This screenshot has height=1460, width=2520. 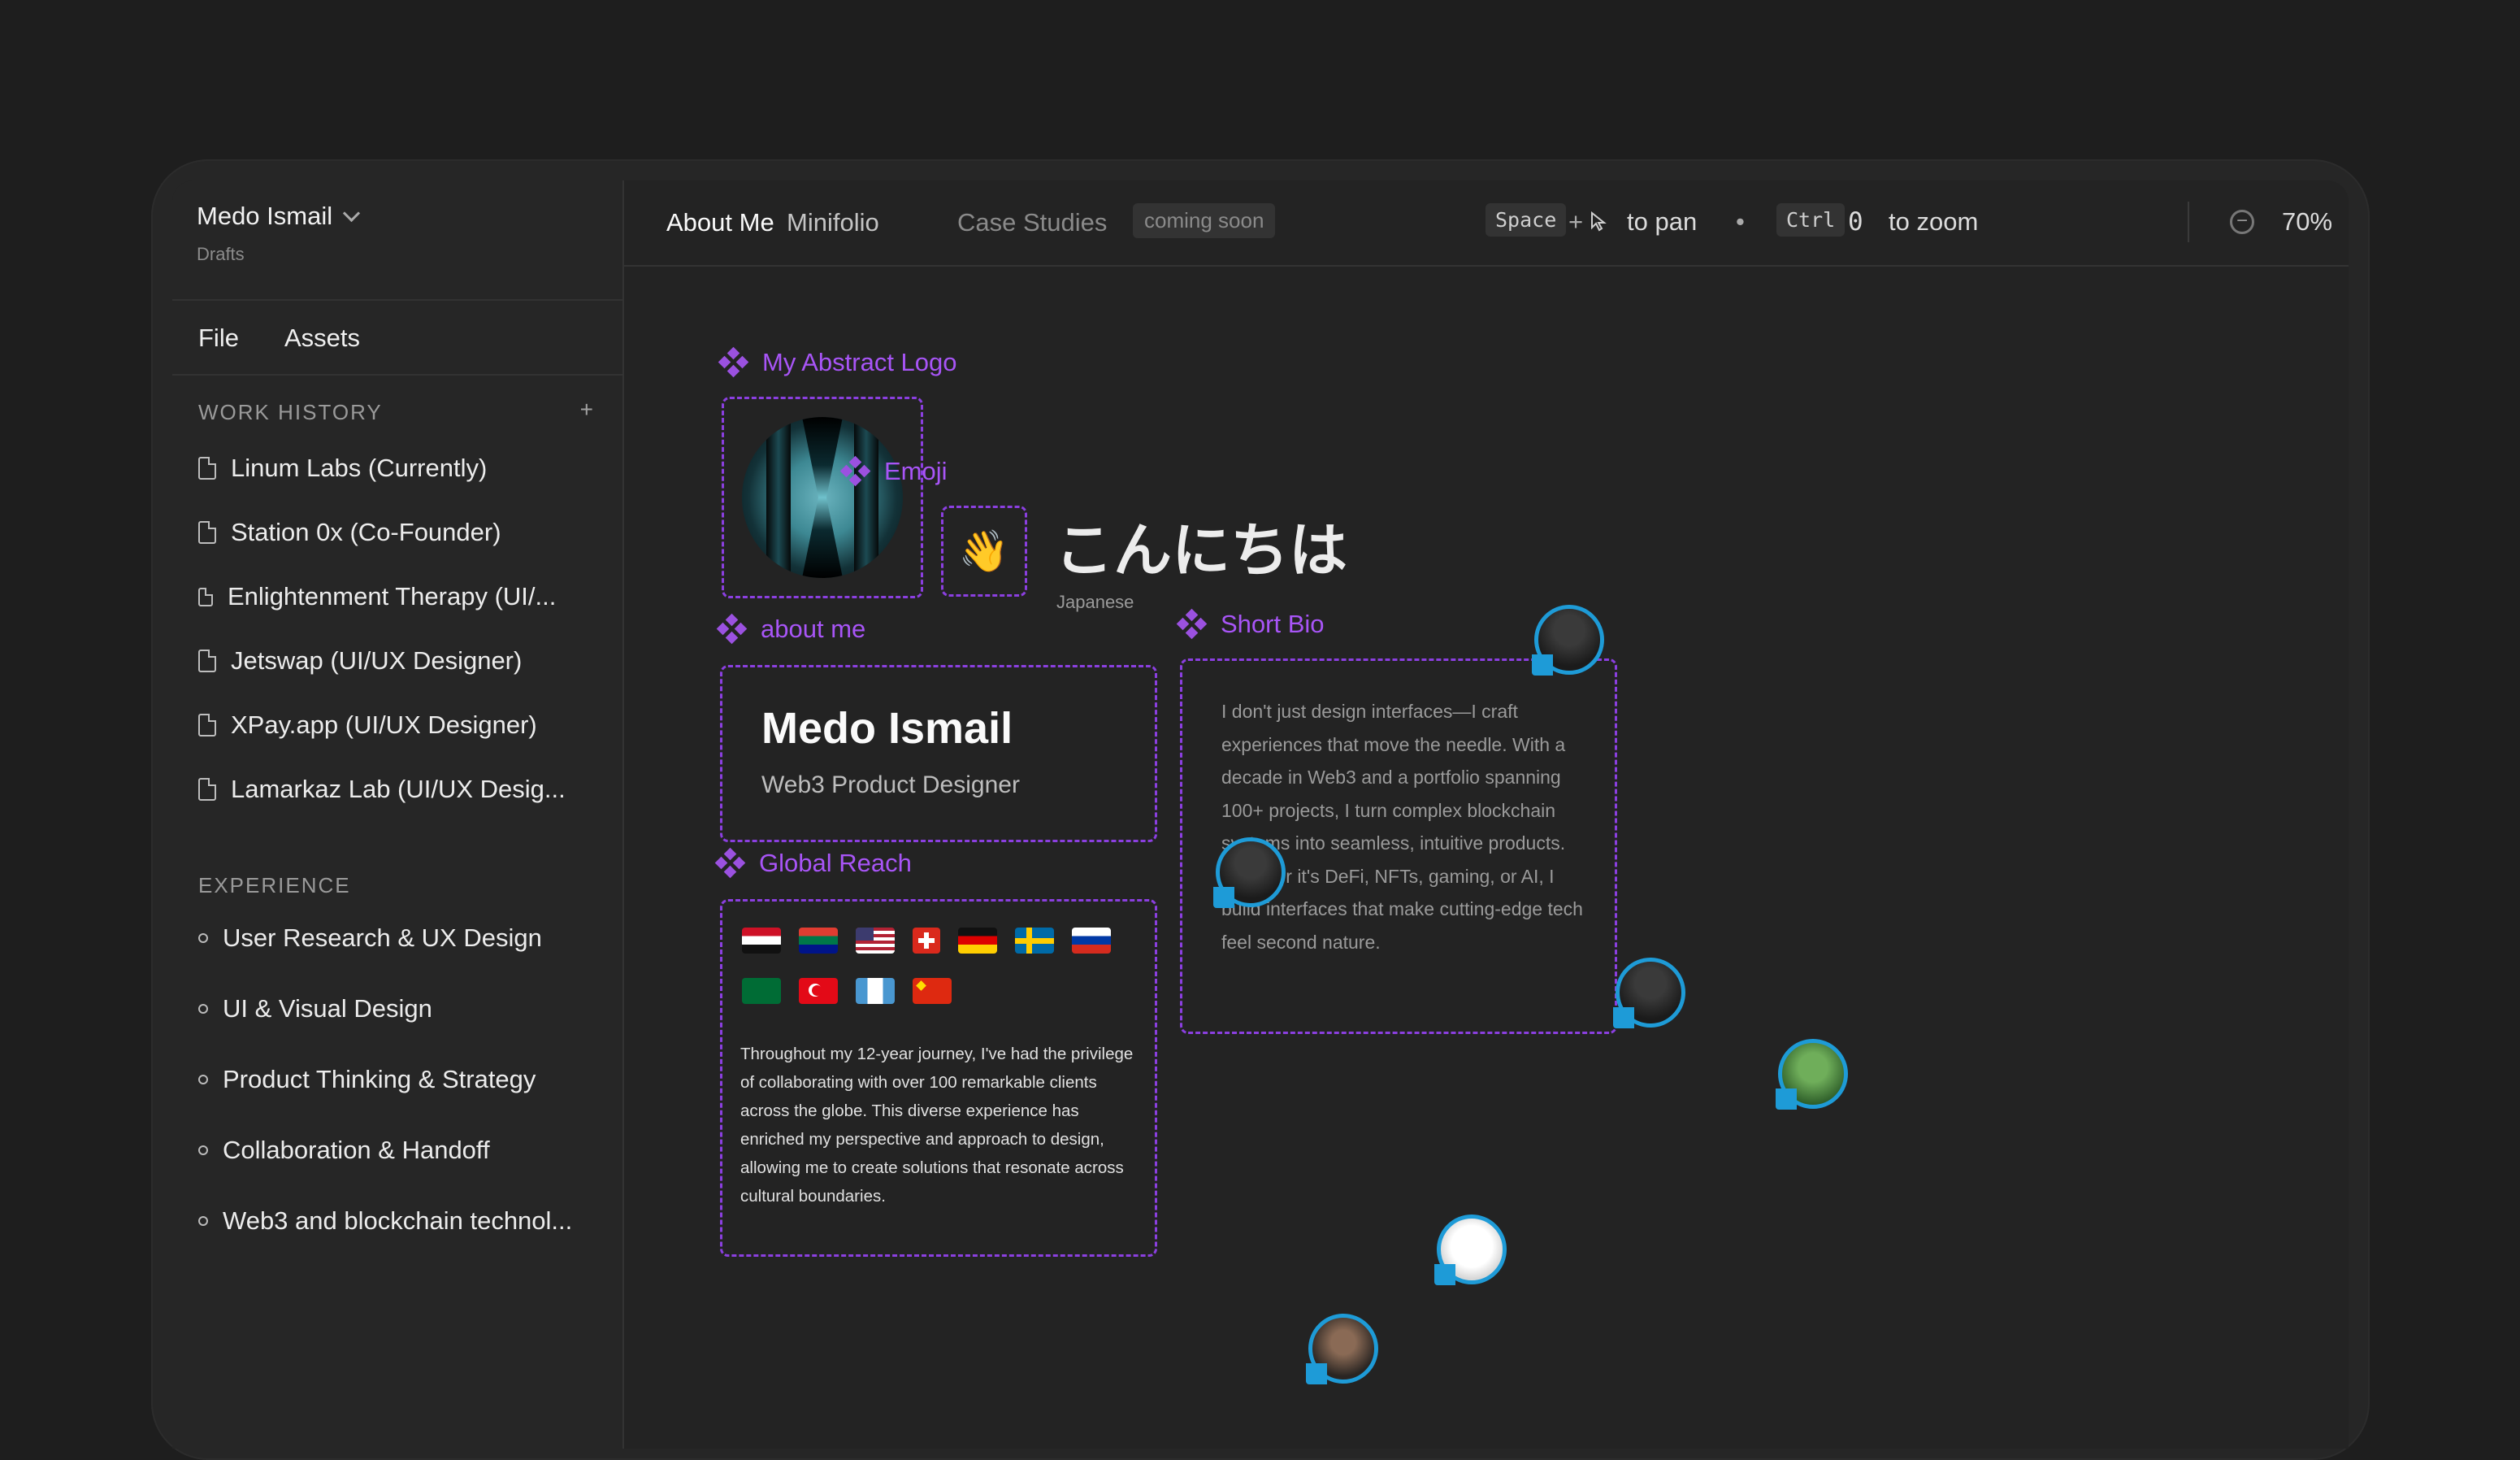 What do you see at coordinates (833, 222) in the screenshot?
I see `tab-minifolio: Minifolio` at bounding box center [833, 222].